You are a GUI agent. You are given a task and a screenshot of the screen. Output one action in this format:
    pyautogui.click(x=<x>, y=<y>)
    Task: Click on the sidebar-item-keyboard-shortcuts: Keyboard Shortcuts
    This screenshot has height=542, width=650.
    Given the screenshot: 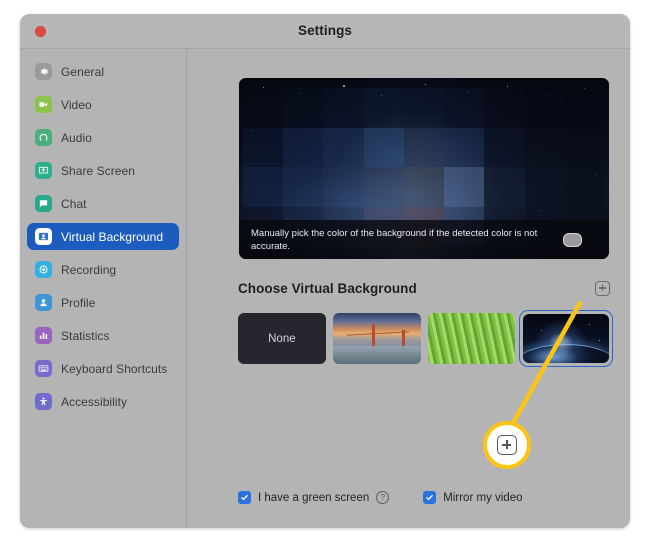 What is the action you would take?
    pyautogui.click(x=103, y=368)
    